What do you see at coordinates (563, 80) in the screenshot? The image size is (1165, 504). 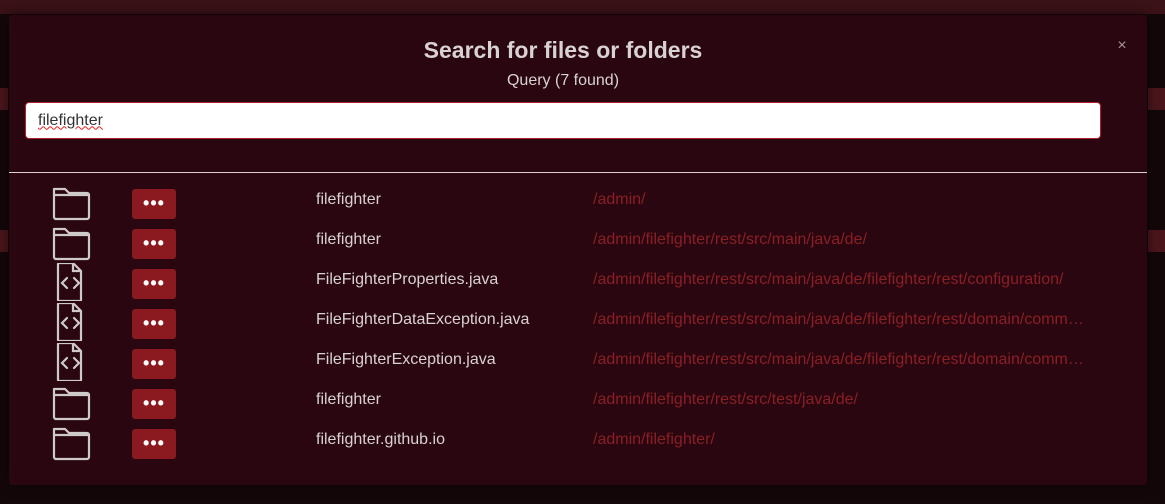 I see `results-count: Query (7 found)` at bounding box center [563, 80].